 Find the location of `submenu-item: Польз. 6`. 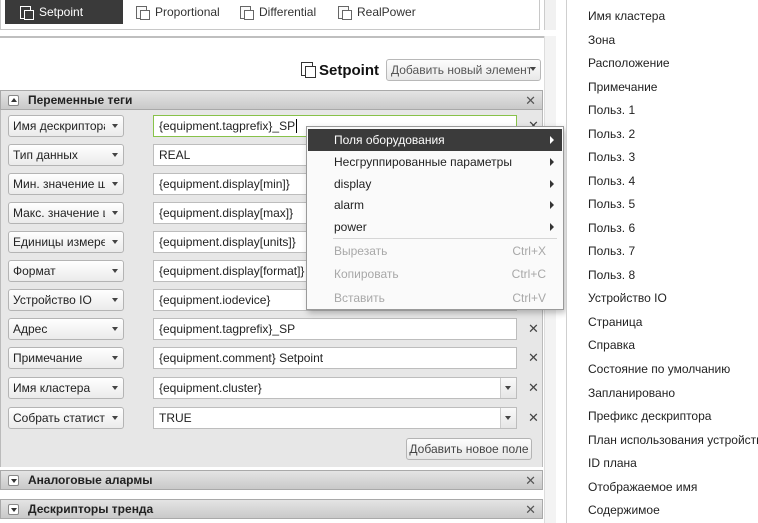

submenu-item: Польз. 6 is located at coordinates (611, 228).